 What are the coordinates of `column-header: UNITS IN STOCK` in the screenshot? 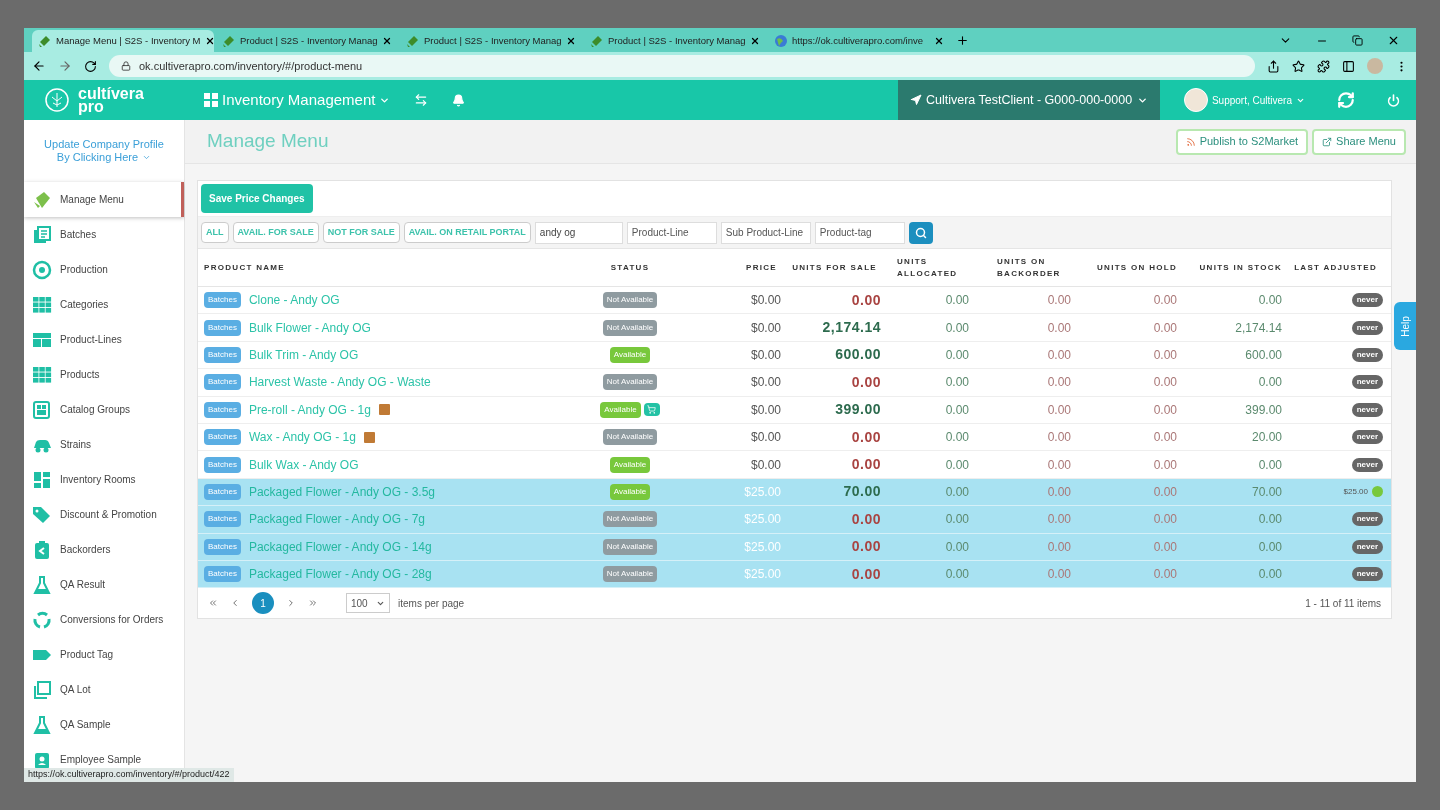 It's located at (1237, 267).